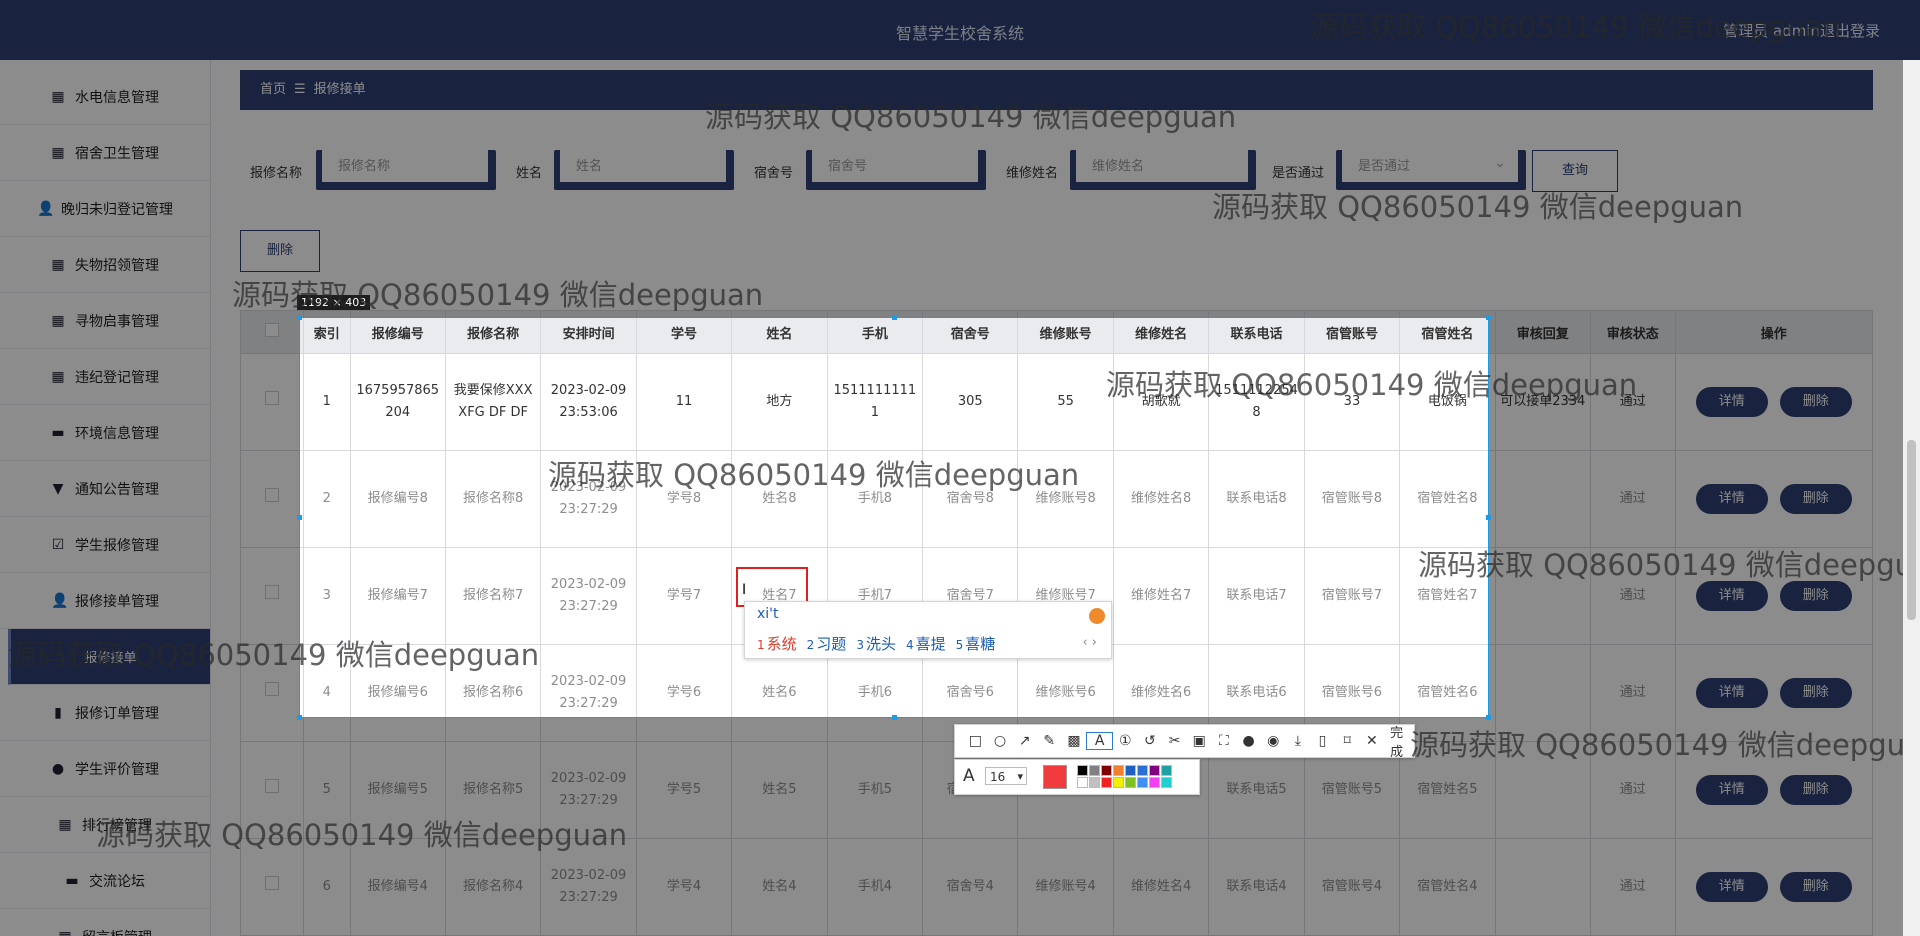 The image size is (1920, 936). What do you see at coordinates (896, 170) in the screenshot?
I see `dorm-input: 宿舍号` at bounding box center [896, 170].